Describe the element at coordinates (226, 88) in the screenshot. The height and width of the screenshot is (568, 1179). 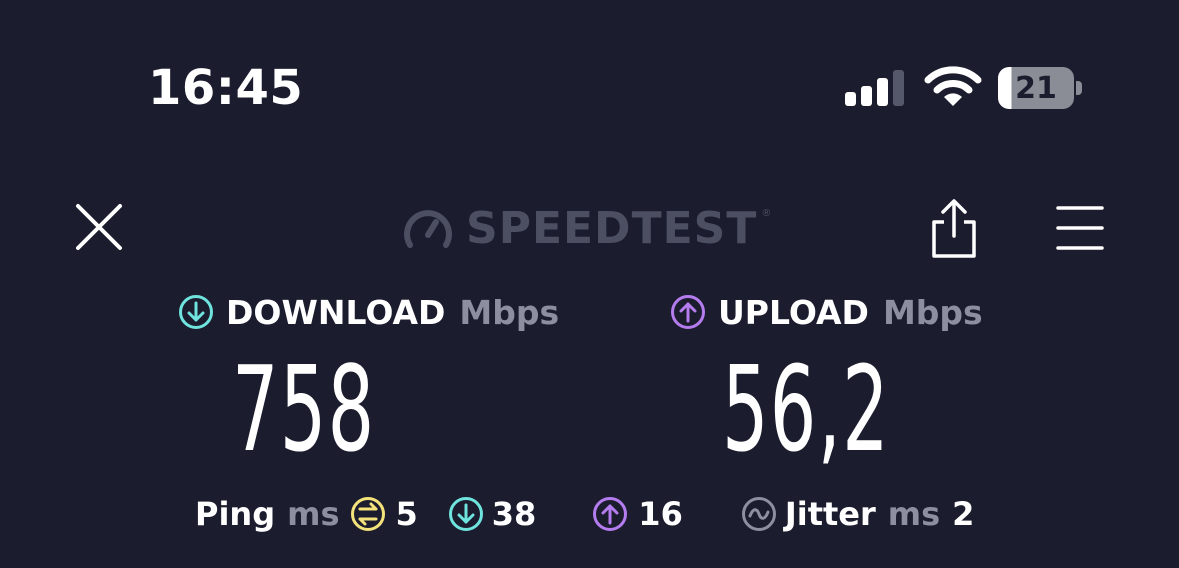
I see `status-time: 16:45` at that location.